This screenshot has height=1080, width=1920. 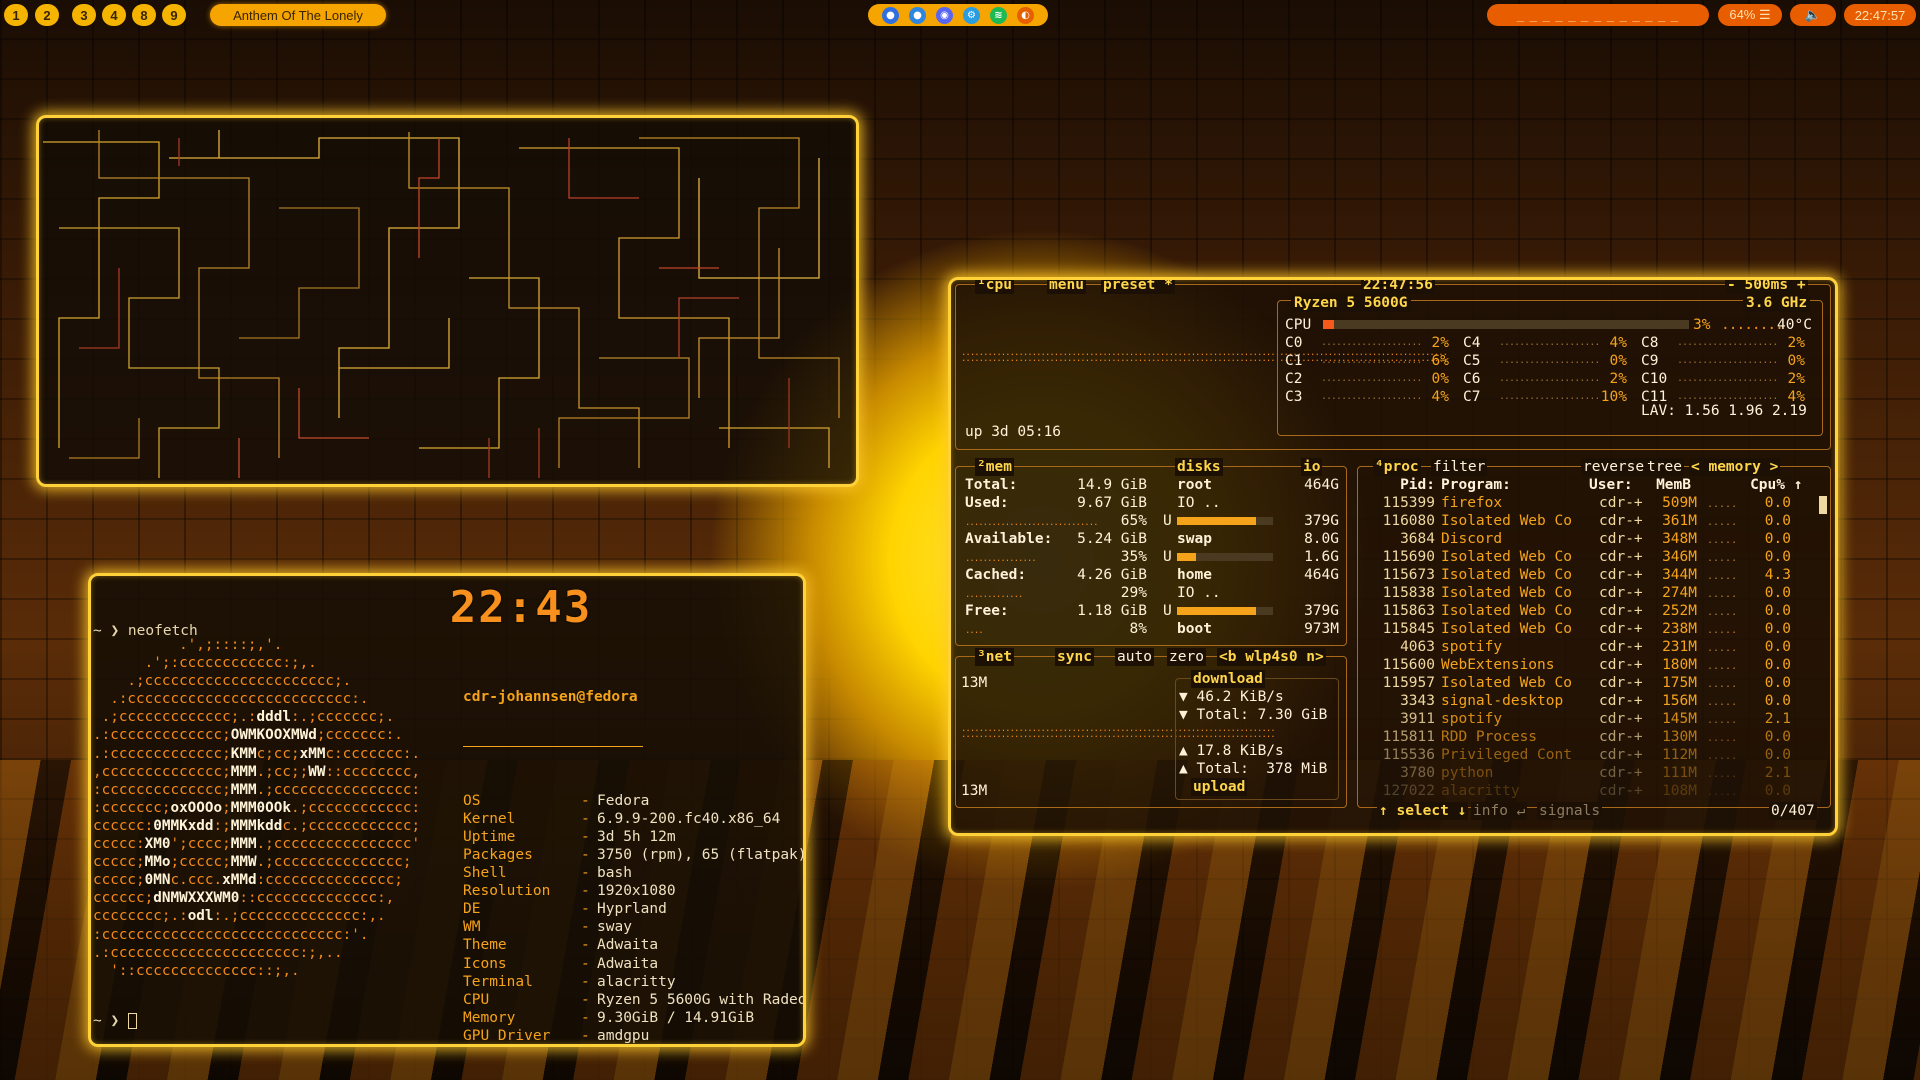 I want to click on preset-tab: preset *, so click(x=1138, y=287).